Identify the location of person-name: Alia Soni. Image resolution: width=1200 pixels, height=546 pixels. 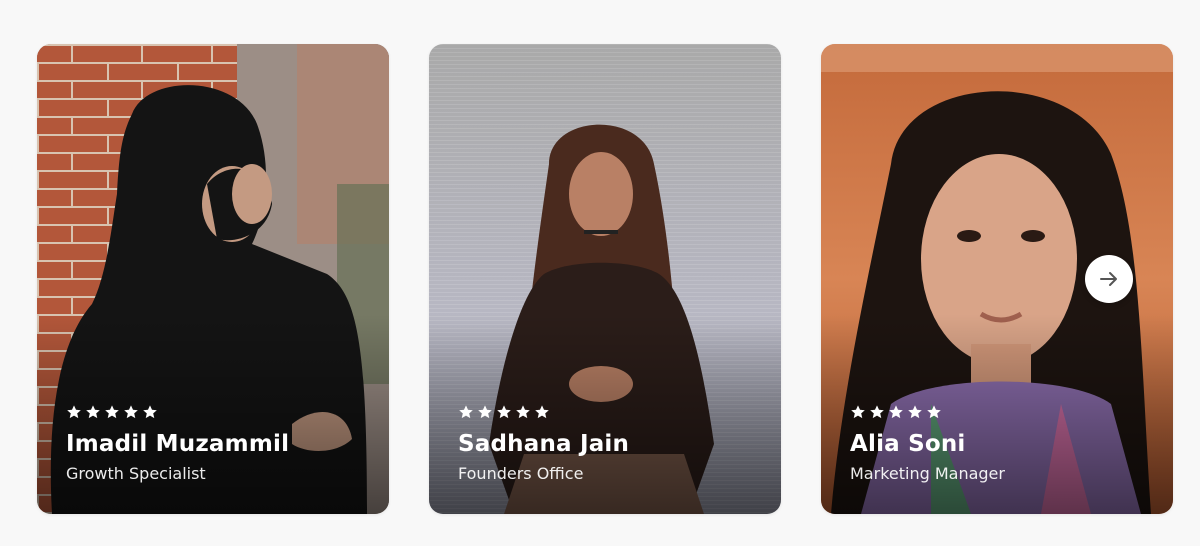
(908, 444).